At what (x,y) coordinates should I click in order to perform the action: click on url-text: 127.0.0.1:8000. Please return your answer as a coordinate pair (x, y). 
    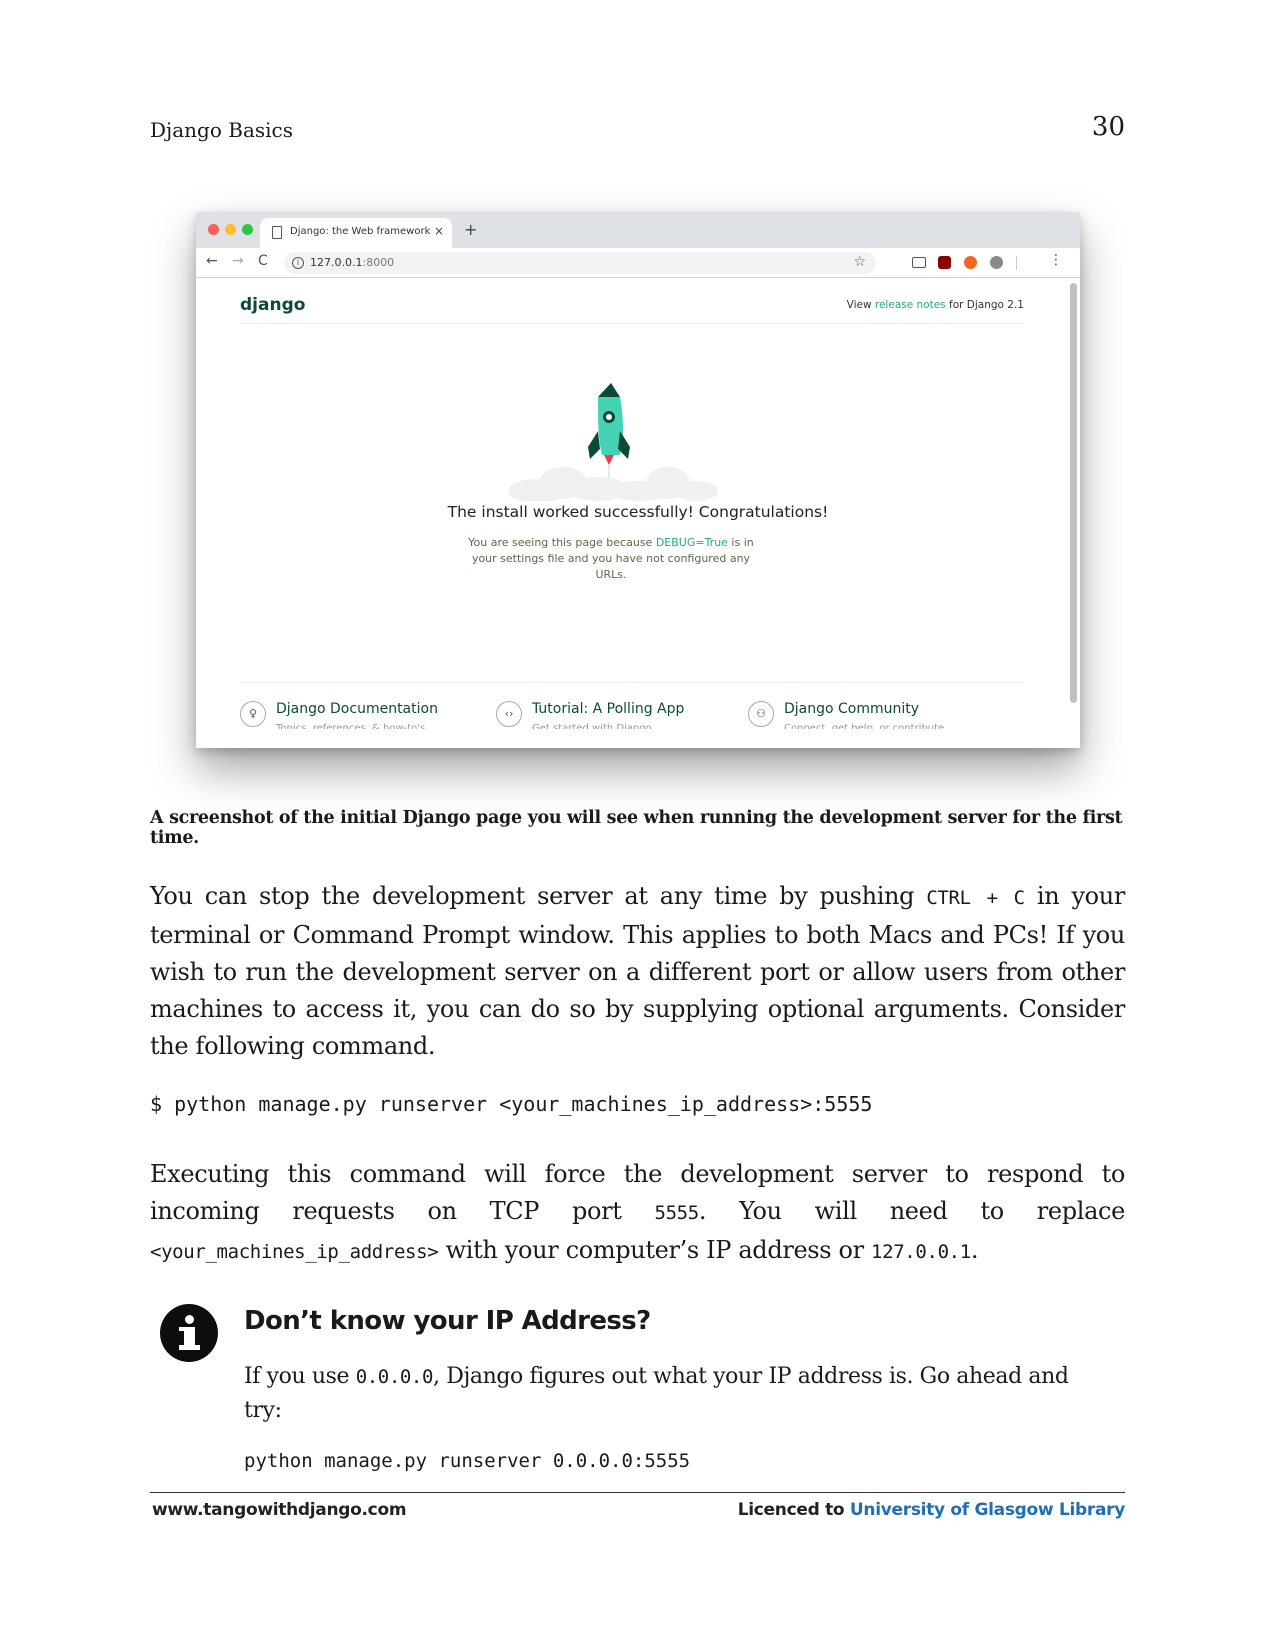
    Looking at the image, I should click on (352, 262).